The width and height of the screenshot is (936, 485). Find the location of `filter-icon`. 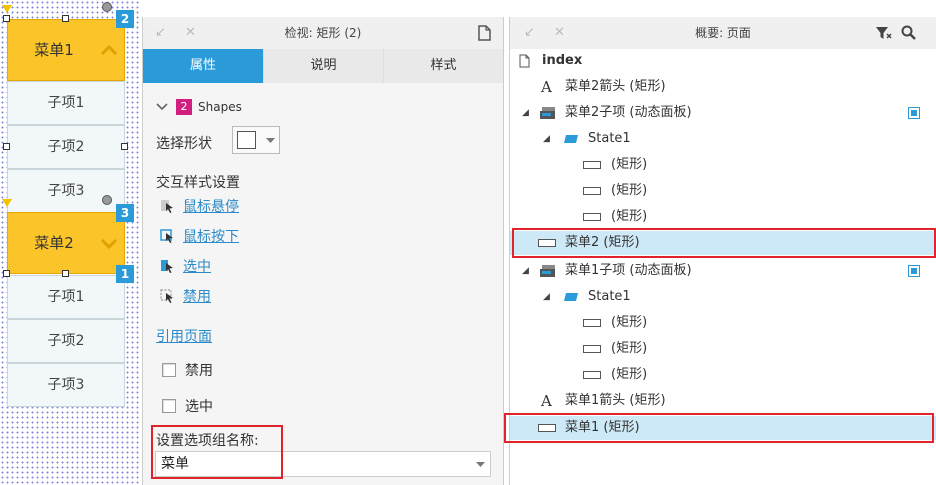

filter-icon is located at coordinates (883, 33).